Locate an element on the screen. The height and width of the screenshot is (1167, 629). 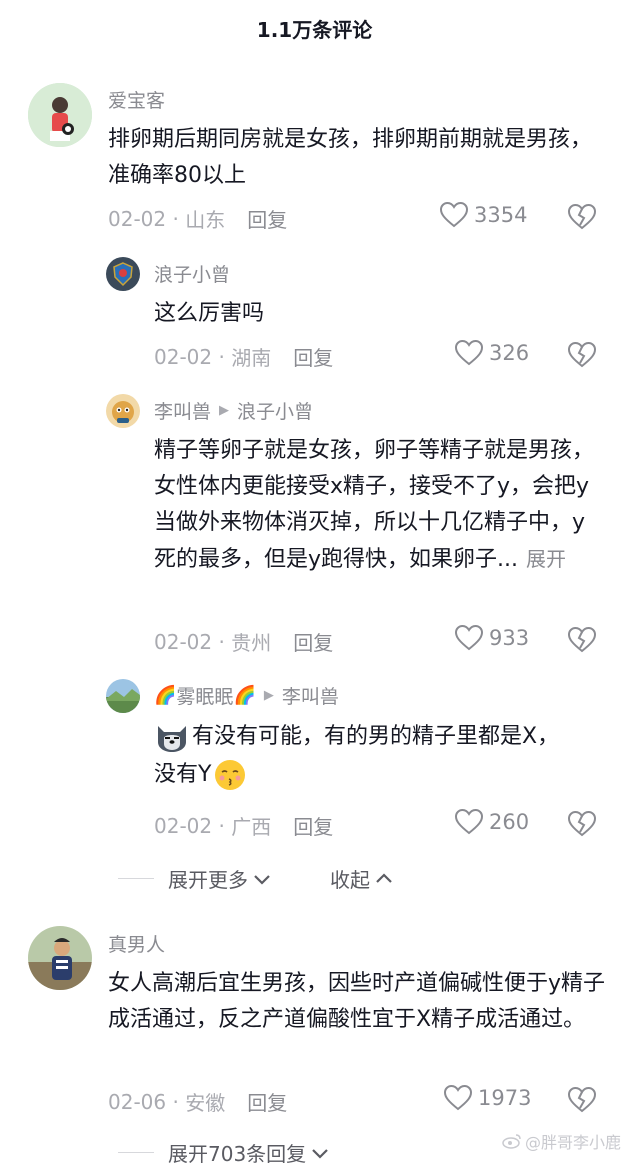
expand-replies-label: 展开703条回复 is located at coordinates (237, 1154).